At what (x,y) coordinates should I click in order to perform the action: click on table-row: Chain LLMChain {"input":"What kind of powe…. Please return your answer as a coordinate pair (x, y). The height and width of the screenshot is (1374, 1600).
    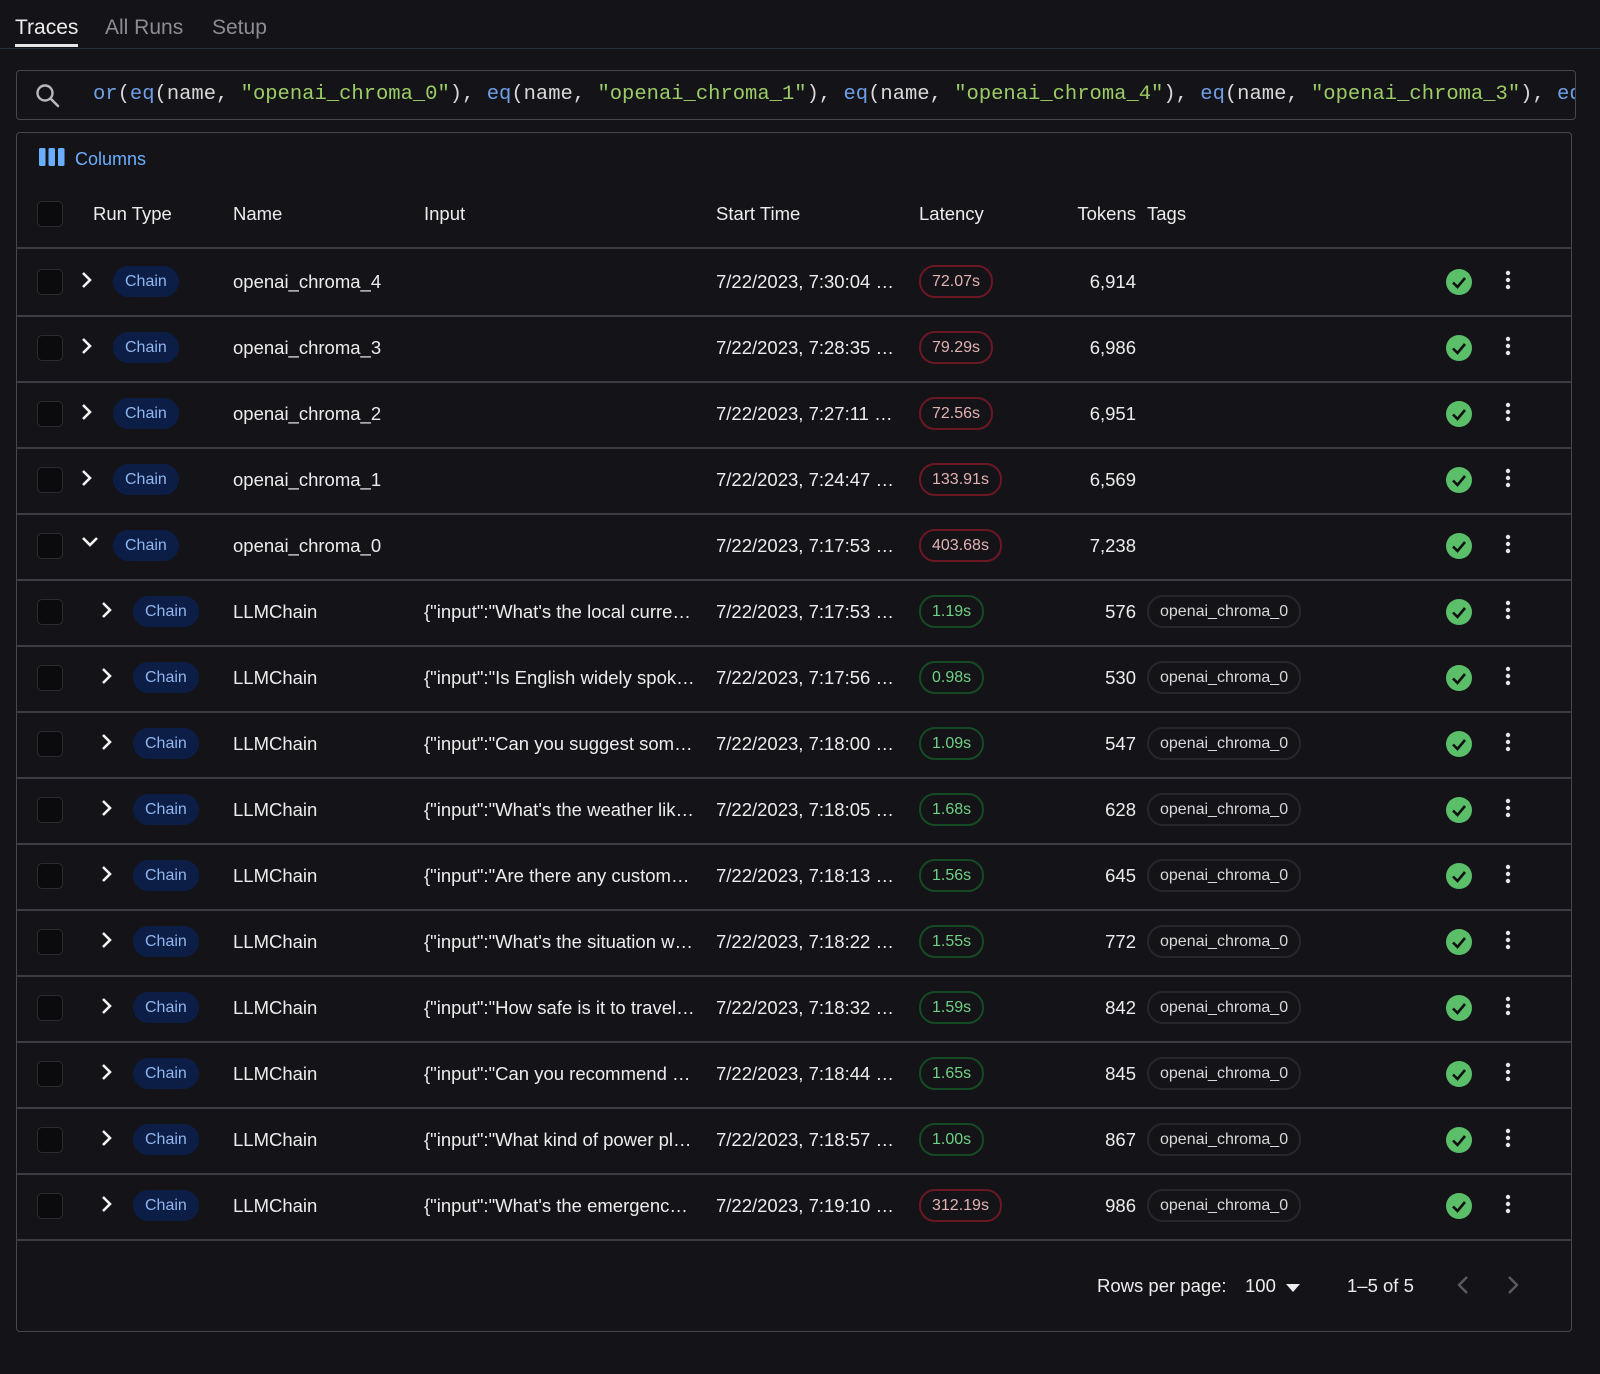
    Looking at the image, I should click on (794, 1141).